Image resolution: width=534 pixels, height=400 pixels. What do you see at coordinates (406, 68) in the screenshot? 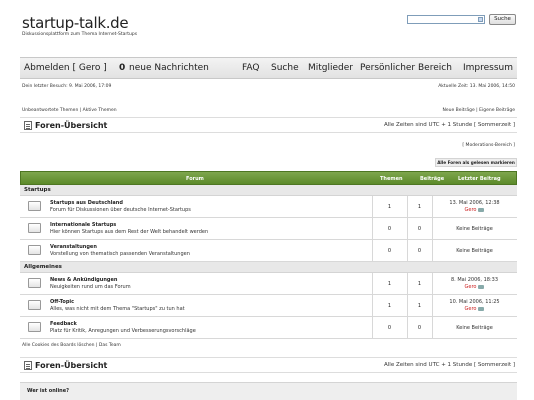
I see `personal-area-link: Persönlicher Bereich` at bounding box center [406, 68].